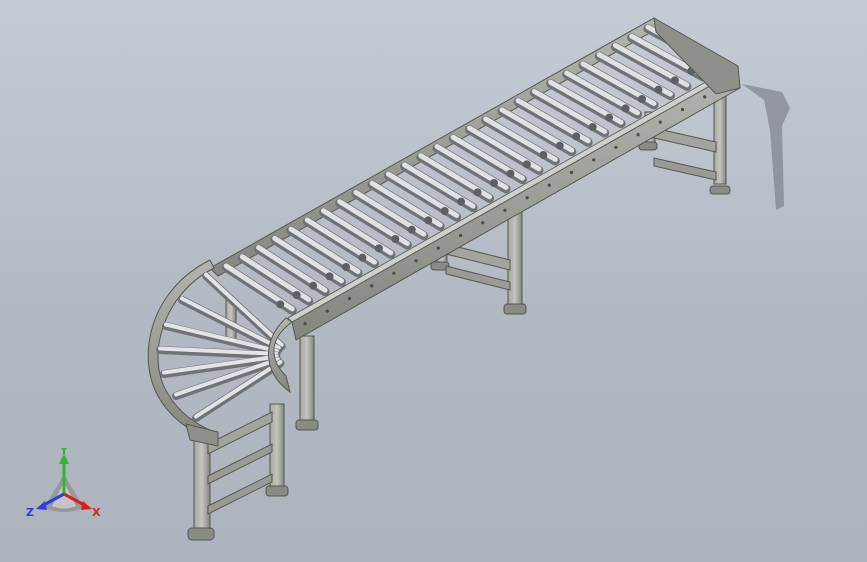  I want to click on y-axis-label: Y, so click(64, 452).